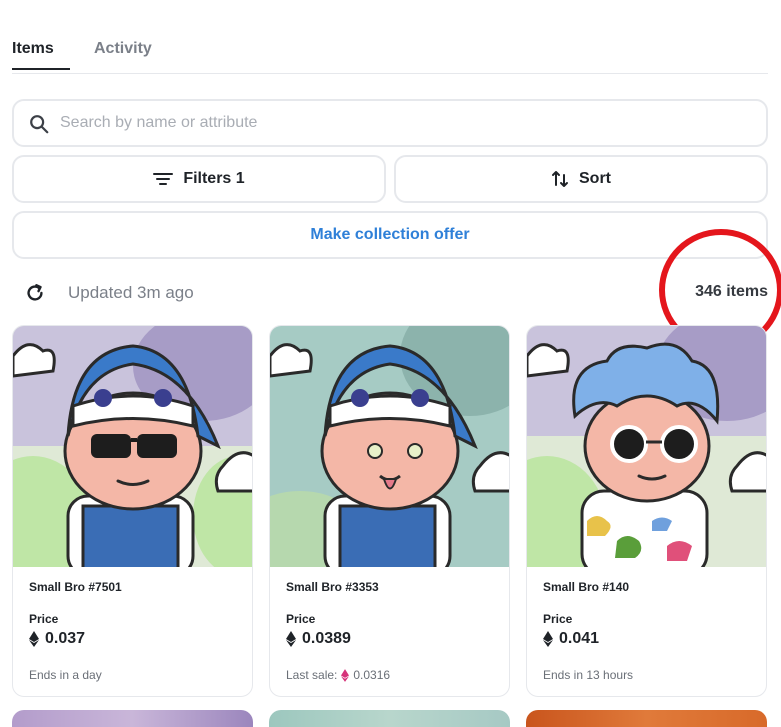  What do you see at coordinates (372, 675) in the screenshot?
I see `last-sale-price: 0.0316` at bounding box center [372, 675].